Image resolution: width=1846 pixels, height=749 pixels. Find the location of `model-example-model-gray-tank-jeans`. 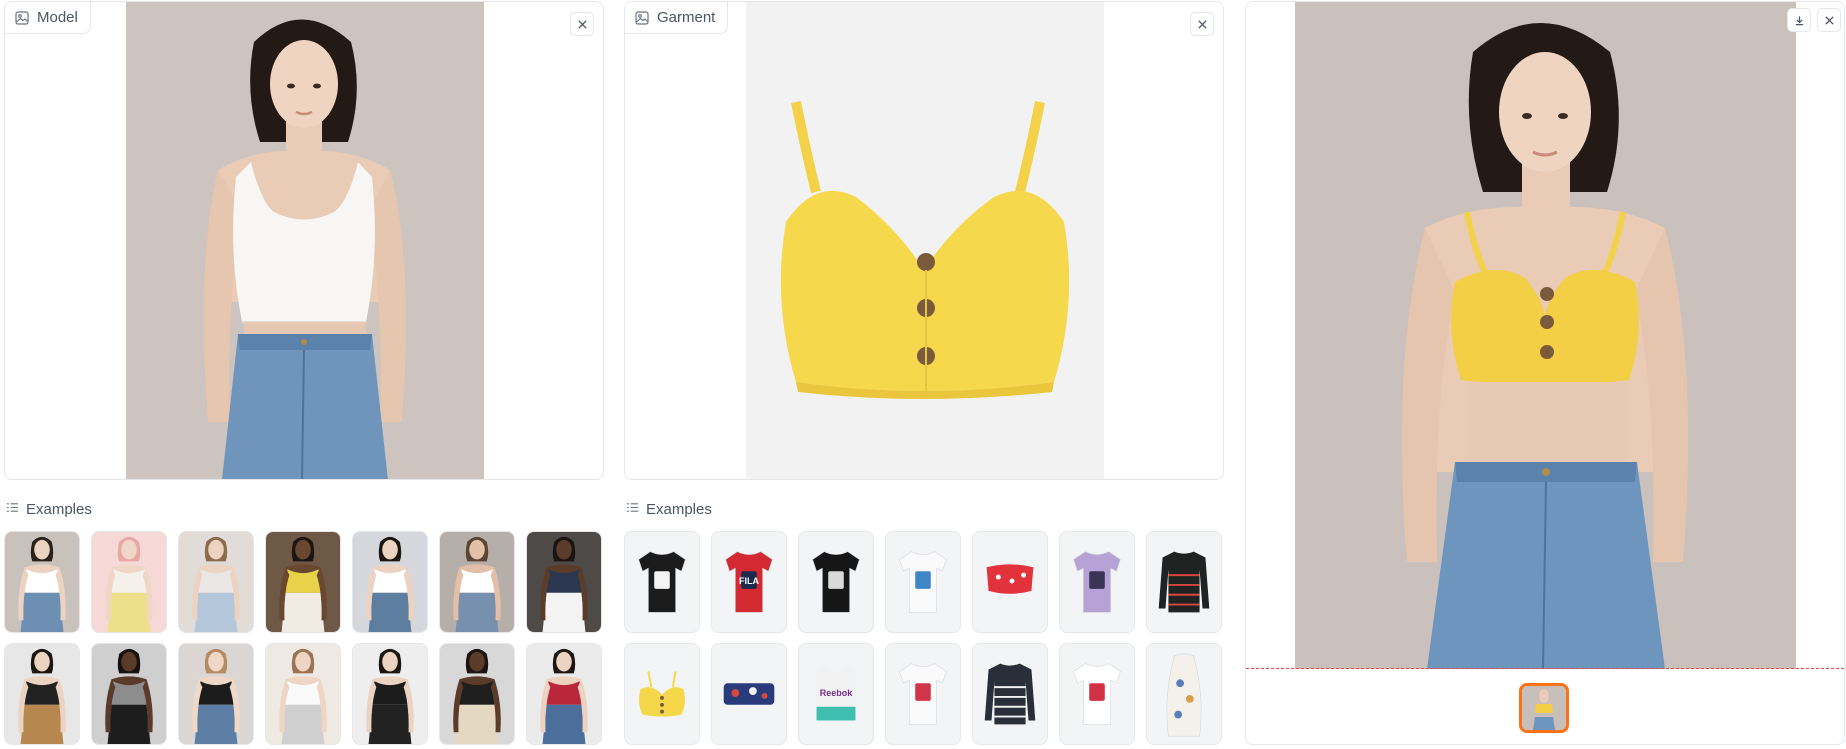

model-example-model-gray-tank-jeans is located at coordinates (216, 582).